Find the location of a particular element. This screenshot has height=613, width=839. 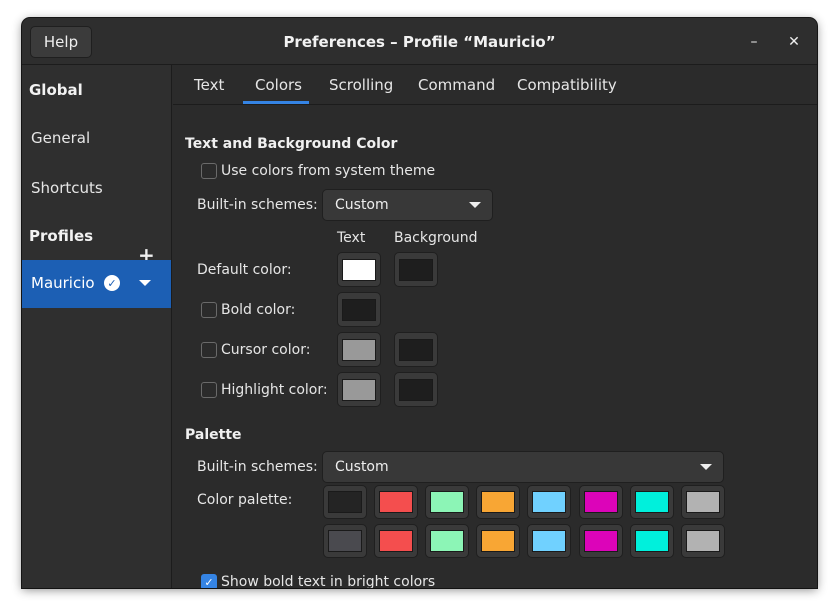

highlight-bg-swatch is located at coordinates (416, 389).